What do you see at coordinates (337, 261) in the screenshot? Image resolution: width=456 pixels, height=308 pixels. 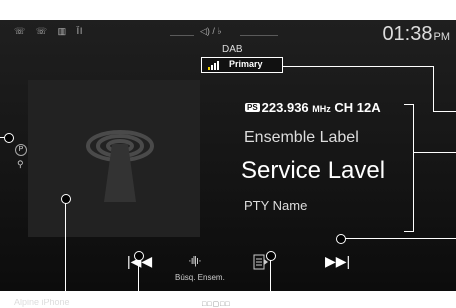 I see `next-button: ▶▶|` at bounding box center [337, 261].